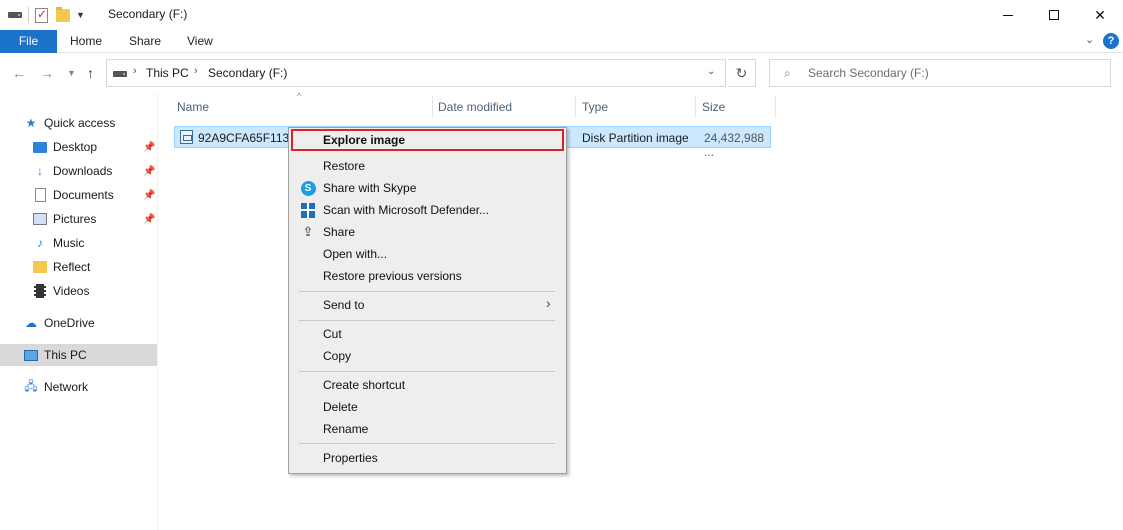  What do you see at coordinates (416, 73) in the screenshot?
I see `address-bar: › This PC › Secondary (F:) ⌄` at bounding box center [416, 73].